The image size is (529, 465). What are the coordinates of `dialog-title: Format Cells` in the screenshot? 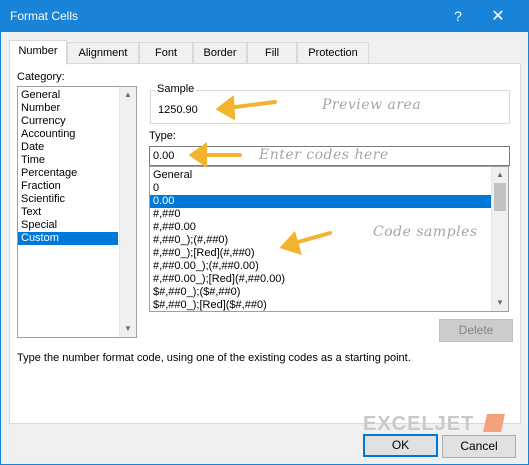 It's located at (44, 16).